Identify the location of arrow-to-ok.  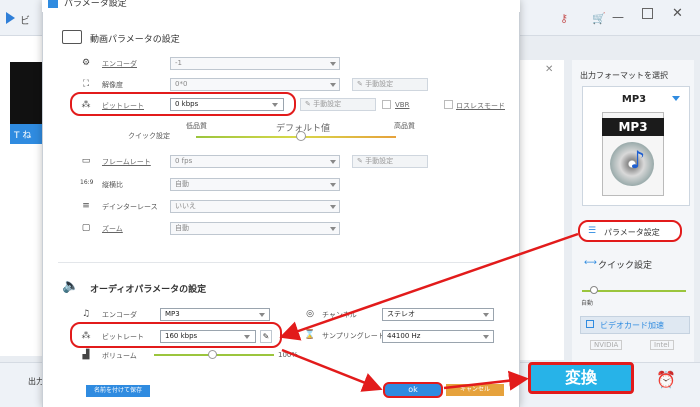
(332, 370).